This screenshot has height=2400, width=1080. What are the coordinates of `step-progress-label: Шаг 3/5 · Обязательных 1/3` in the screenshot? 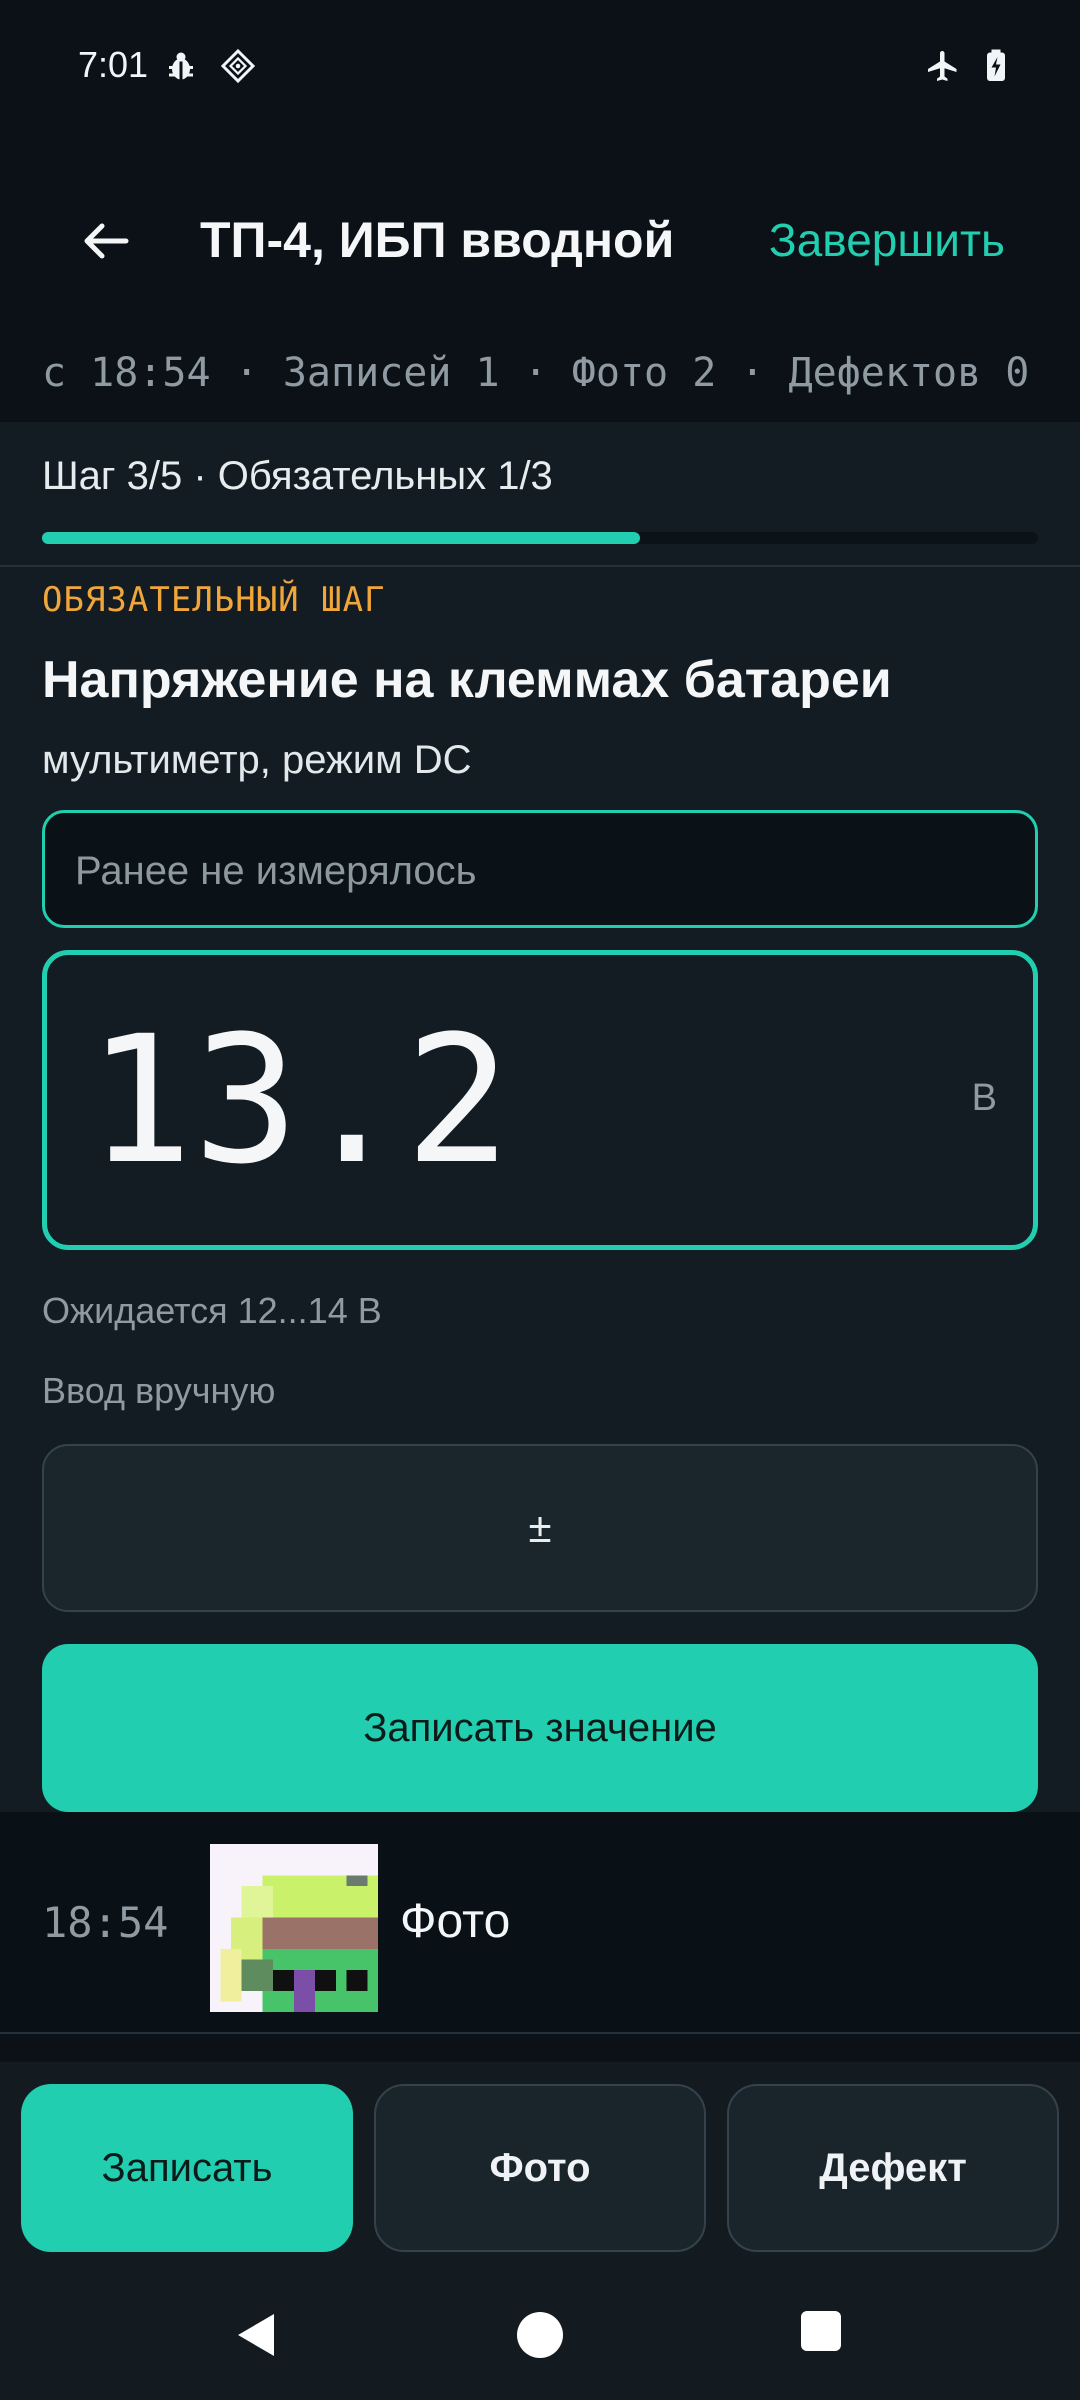 It's located at (297, 476).